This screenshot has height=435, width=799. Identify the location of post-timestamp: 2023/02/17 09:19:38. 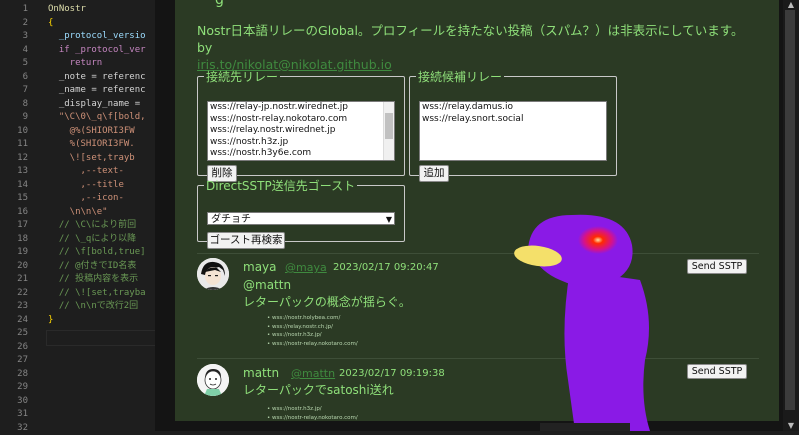
(392, 373).